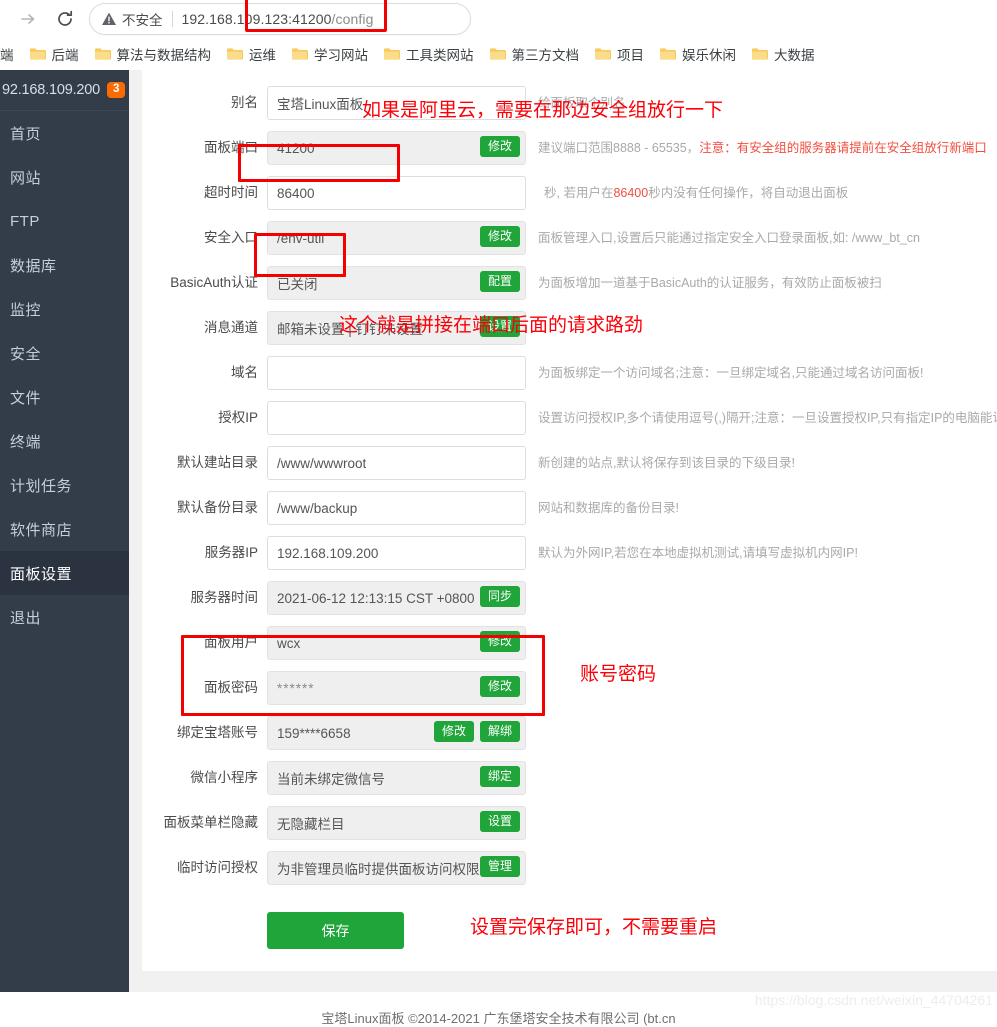 The image size is (997, 1027). What do you see at coordinates (396, 418) in the screenshot?
I see `input-授权IP` at bounding box center [396, 418].